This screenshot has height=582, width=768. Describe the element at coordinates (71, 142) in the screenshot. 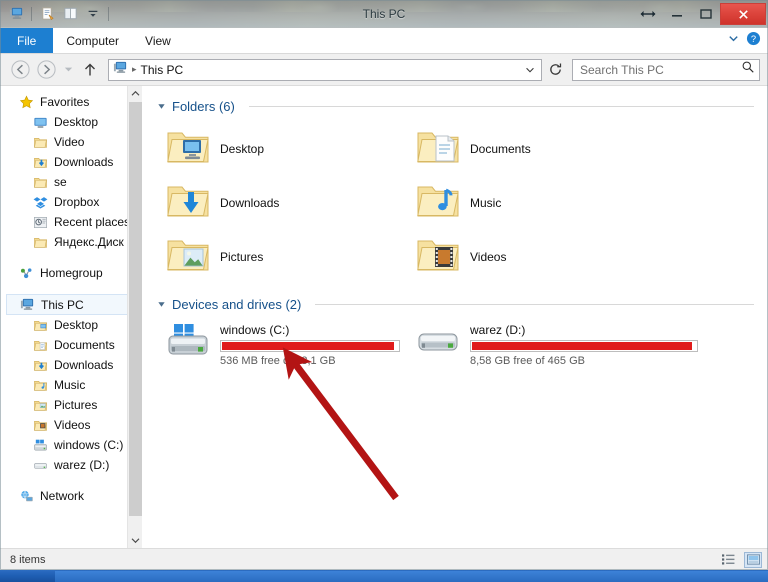

I see `sidebar-item-video: Video` at that location.